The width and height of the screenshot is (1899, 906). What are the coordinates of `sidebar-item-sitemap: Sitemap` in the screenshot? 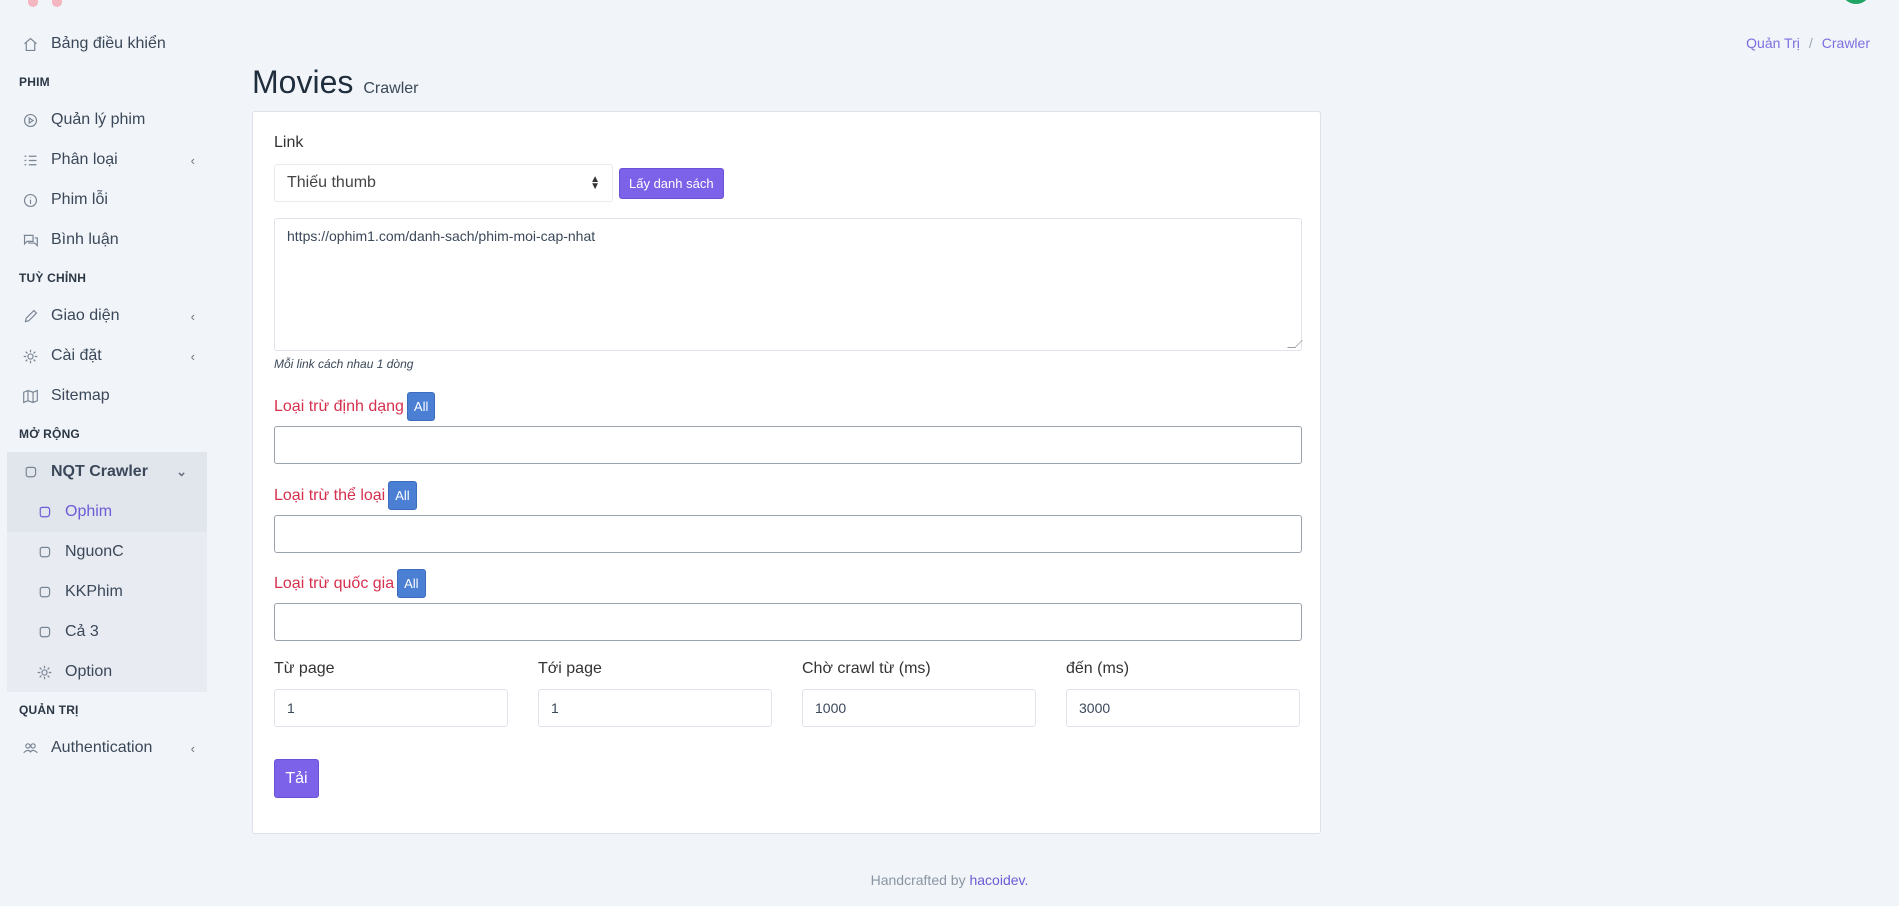 It's located at (107, 396).